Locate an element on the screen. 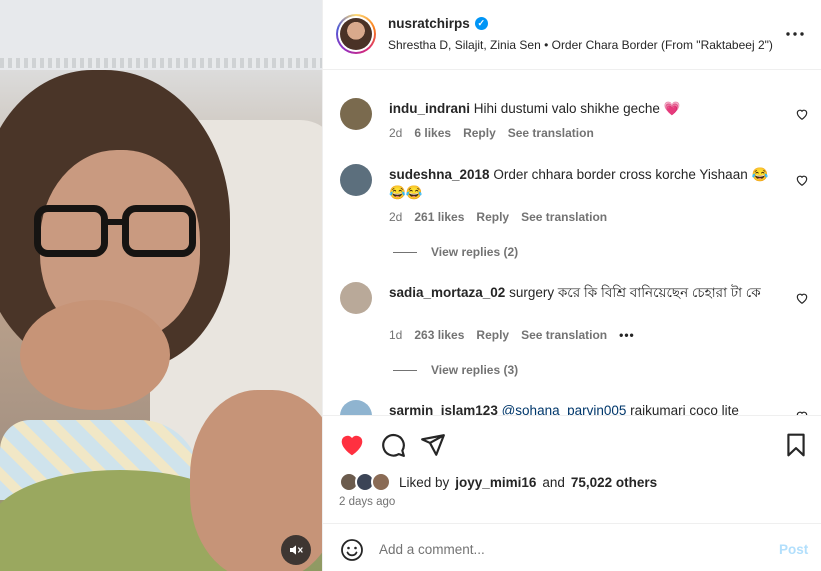 The image size is (821, 571). add-comment-input is located at coordinates (569, 549).